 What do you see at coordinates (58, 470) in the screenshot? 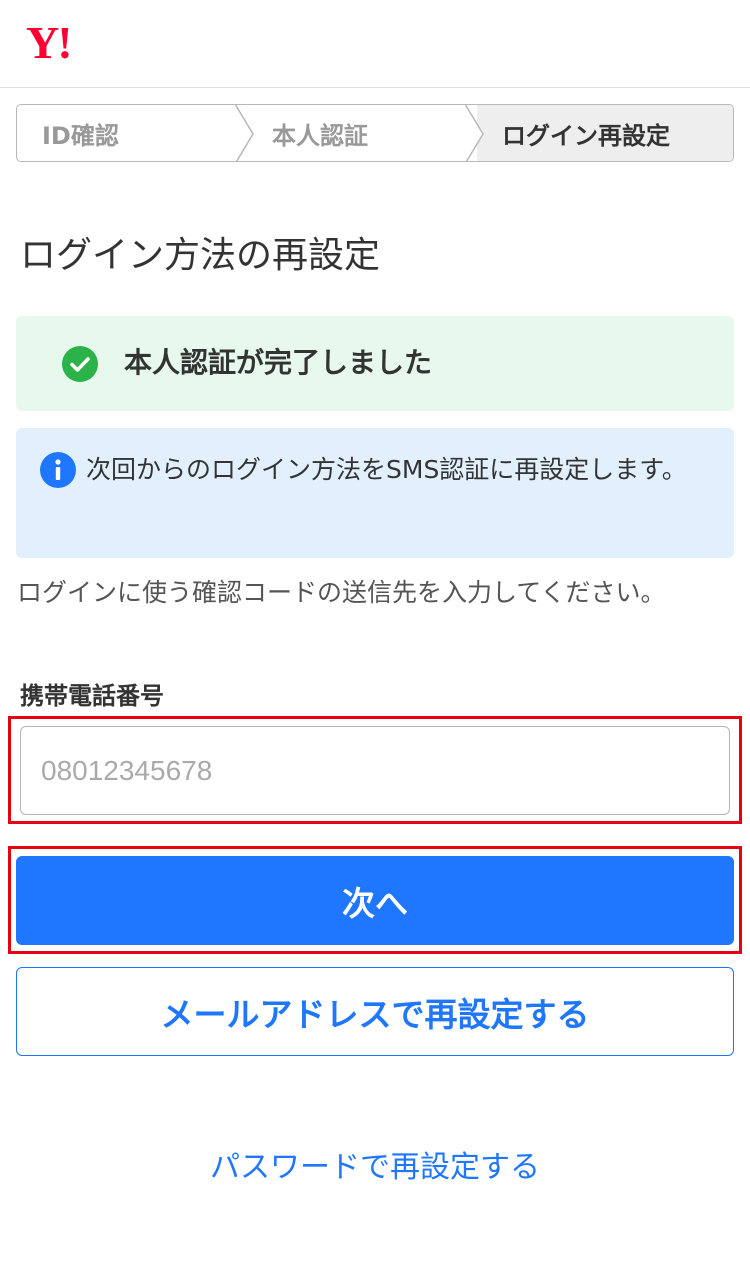
I see `info-icon` at bounding box center [58, 470].